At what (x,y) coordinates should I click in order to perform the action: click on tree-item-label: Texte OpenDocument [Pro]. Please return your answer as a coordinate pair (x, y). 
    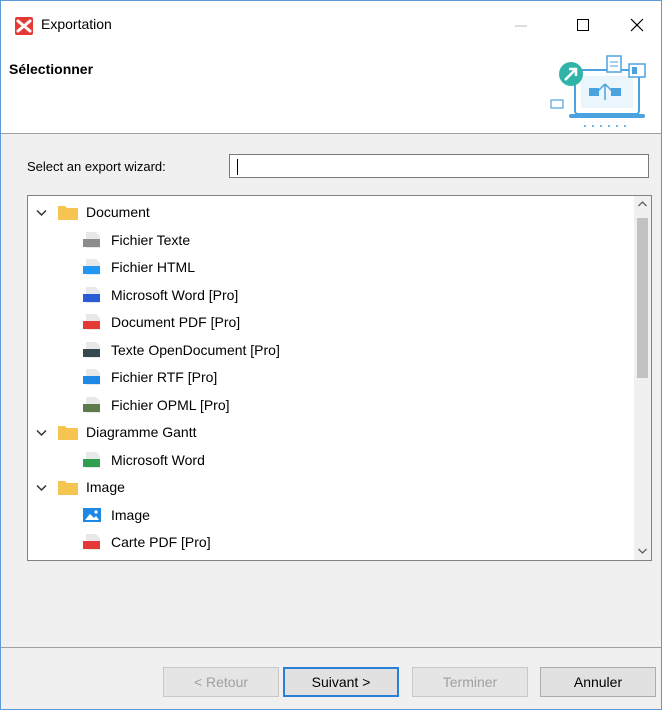
    Looking at the image, I should click on (195, 349).